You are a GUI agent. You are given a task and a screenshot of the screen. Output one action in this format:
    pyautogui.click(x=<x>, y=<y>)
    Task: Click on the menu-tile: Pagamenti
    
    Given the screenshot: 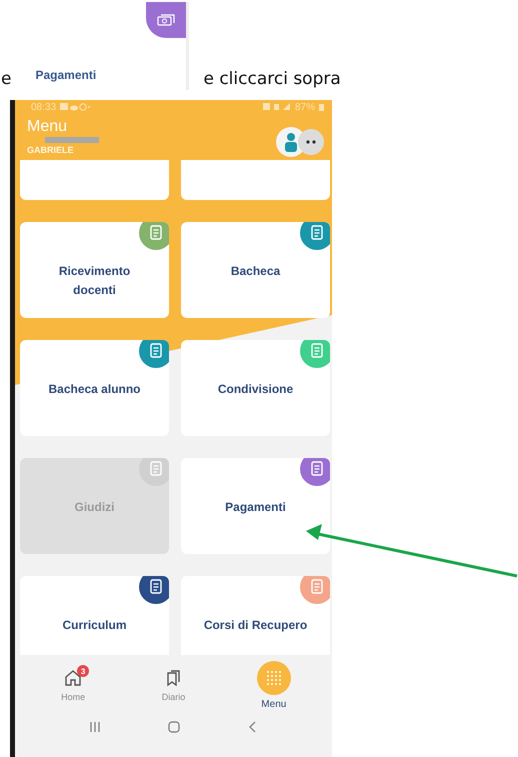 What is the action you would take?
    pyautogui.click(x=255, y=506)
    